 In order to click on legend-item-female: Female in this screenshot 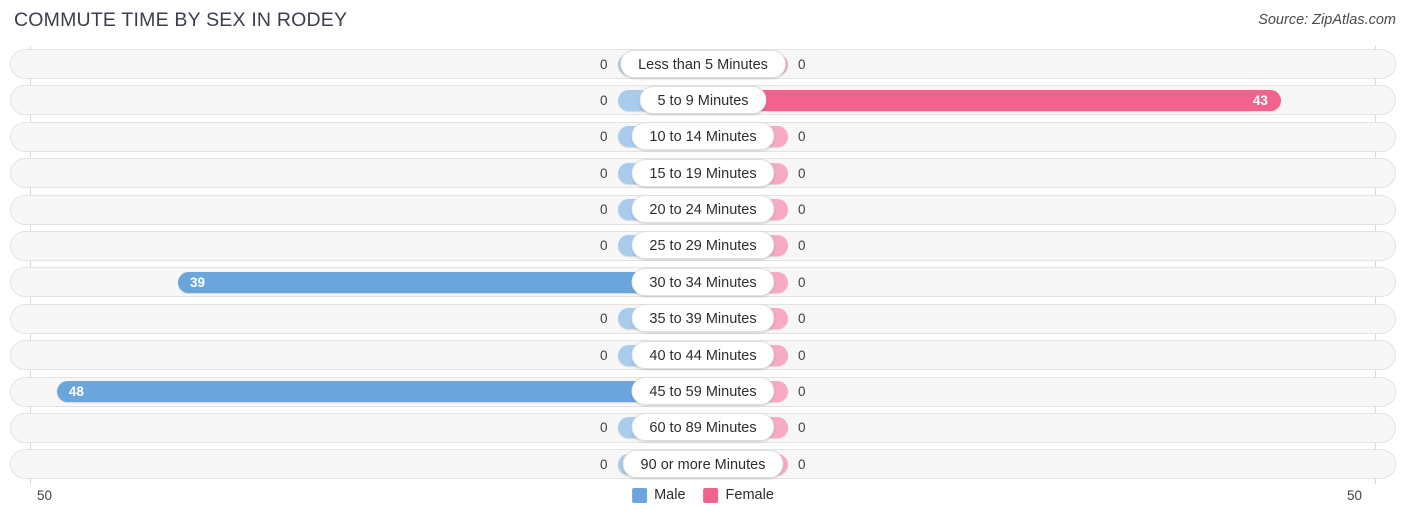, I will do `click(738, 495)`.